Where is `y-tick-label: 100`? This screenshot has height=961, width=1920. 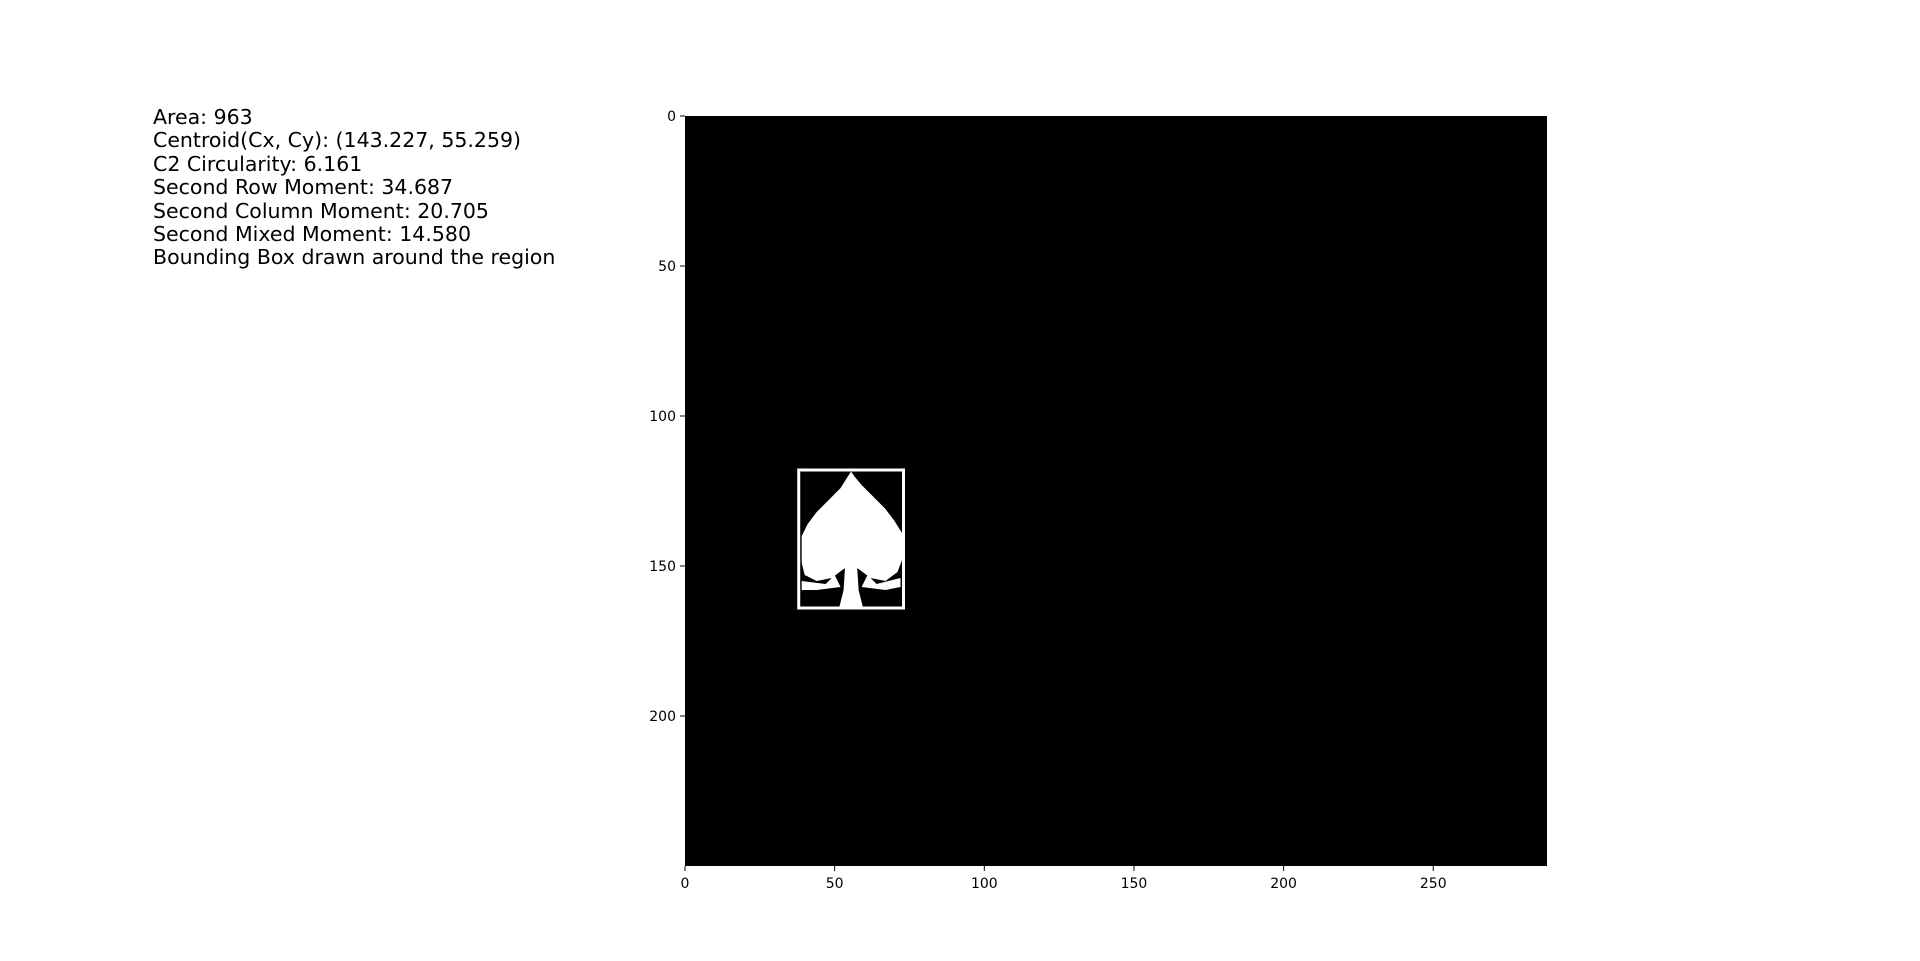 y-tick-label: 100 is located at coordinates (662, 417).